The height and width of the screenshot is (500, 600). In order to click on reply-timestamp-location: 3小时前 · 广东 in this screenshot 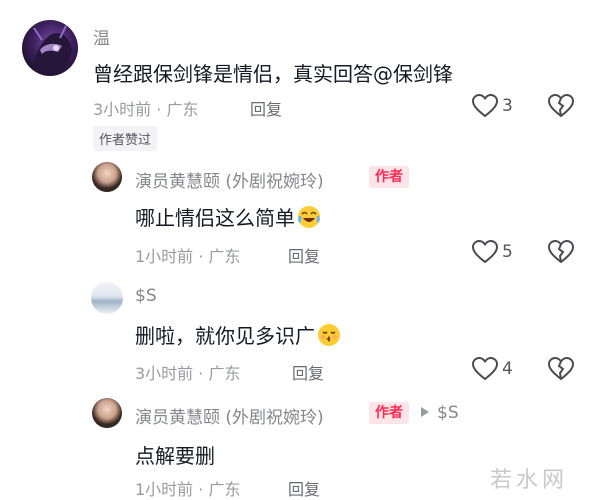, I will do `click(188, 373)`.